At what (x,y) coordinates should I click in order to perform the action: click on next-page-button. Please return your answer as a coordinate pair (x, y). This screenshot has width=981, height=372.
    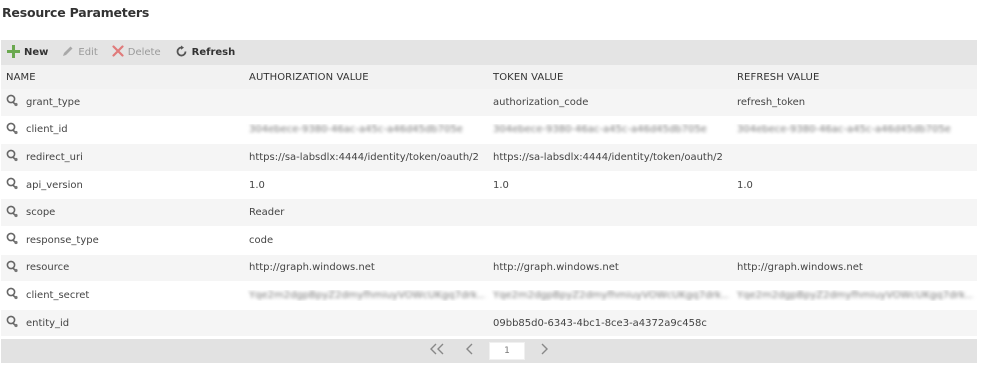
    Looking at the image, I should click on (544, 351).